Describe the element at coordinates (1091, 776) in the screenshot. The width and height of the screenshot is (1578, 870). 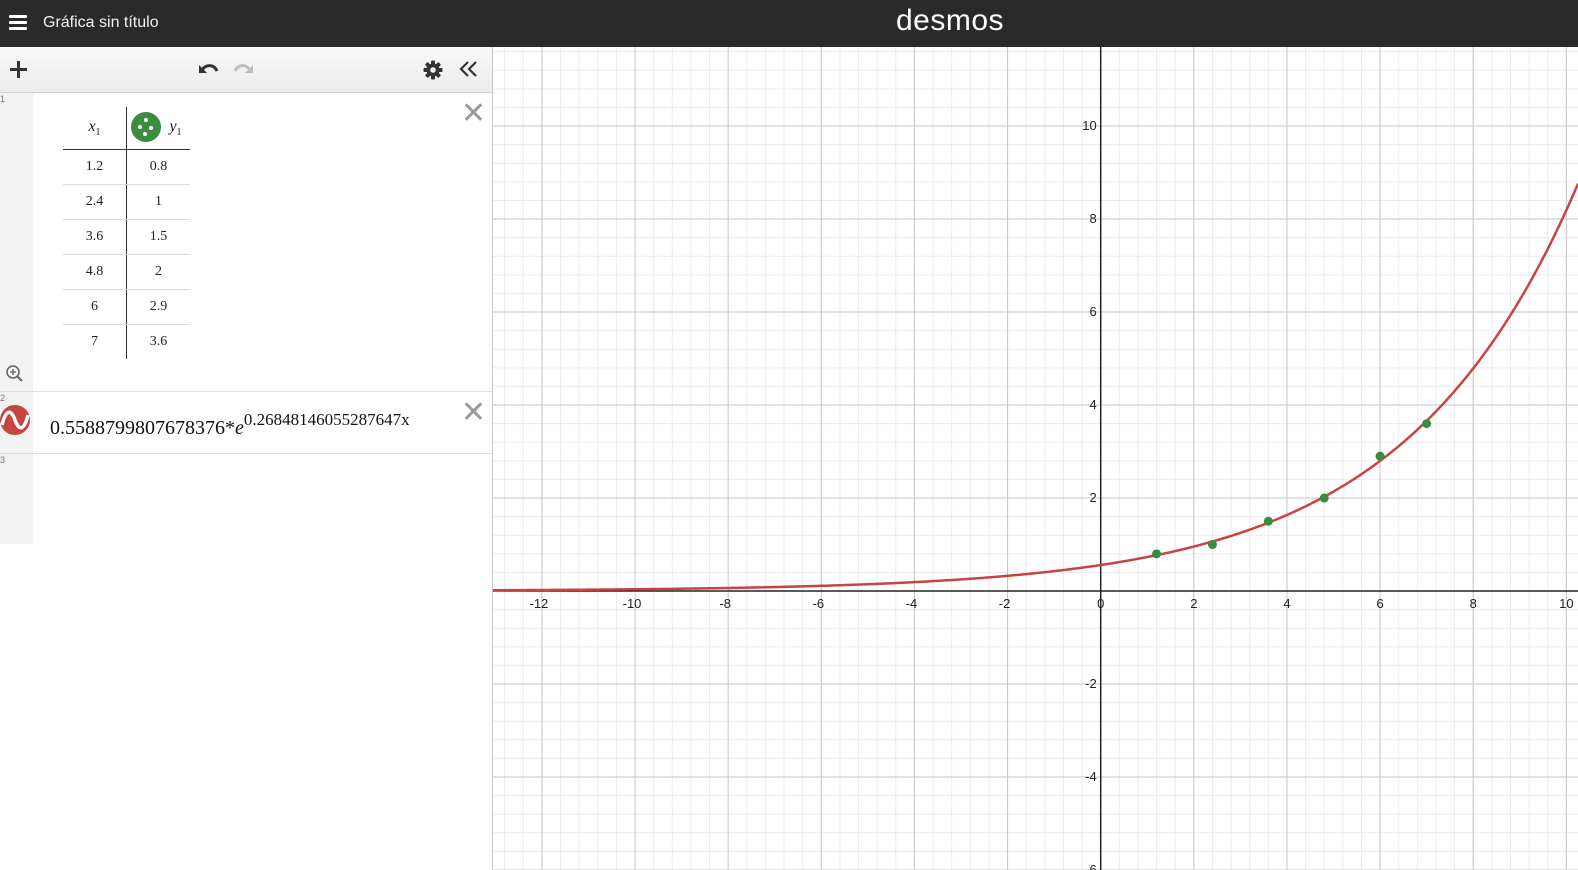
I see `y-tick-label: -4` at that location.